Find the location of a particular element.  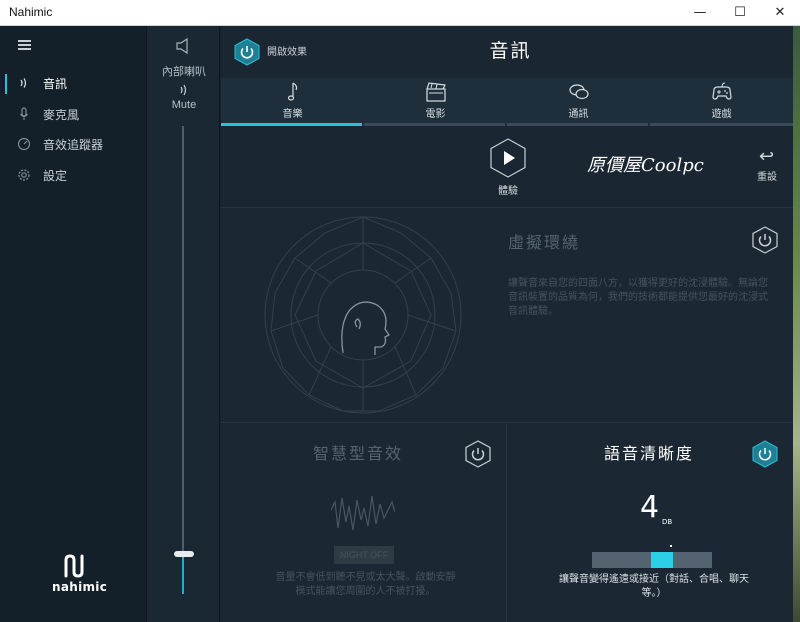

reset-icon: ↩ is located at coordinates (766, 156).